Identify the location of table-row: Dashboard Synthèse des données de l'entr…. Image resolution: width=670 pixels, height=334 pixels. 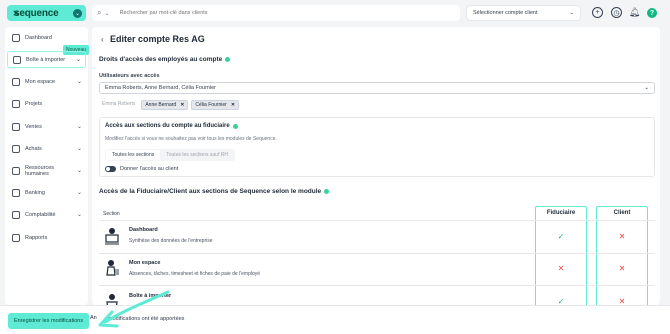
(309, 237).